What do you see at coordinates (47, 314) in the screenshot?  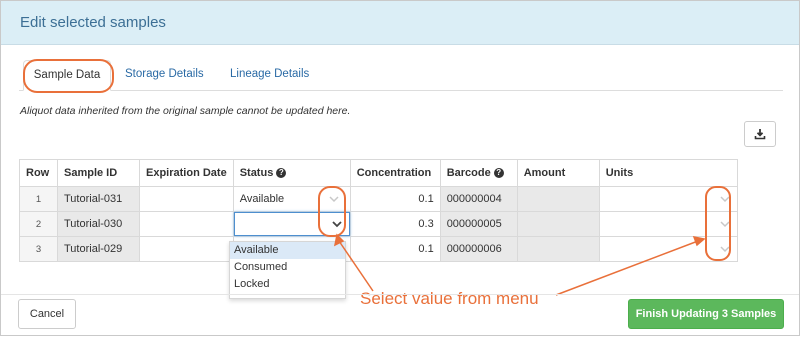 I see `cancel-button: Cancel` at bounding box center [47, 314].